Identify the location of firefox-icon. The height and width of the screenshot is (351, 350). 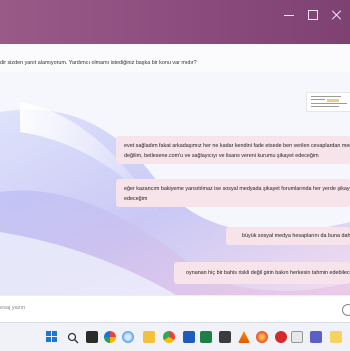
(262, 337).